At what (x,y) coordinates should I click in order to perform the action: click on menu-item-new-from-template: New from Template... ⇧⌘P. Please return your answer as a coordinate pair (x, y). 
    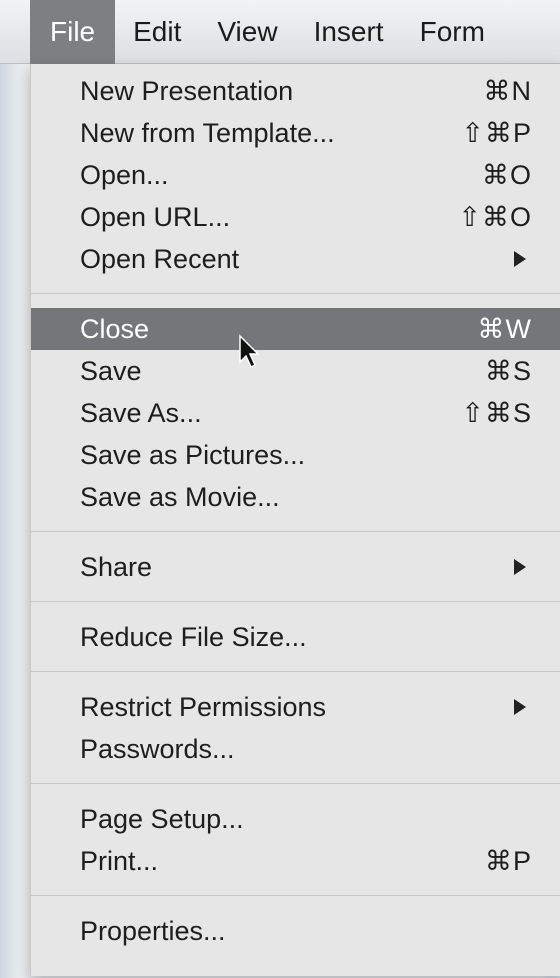
    Looking at the image, I should click on (295, 133).